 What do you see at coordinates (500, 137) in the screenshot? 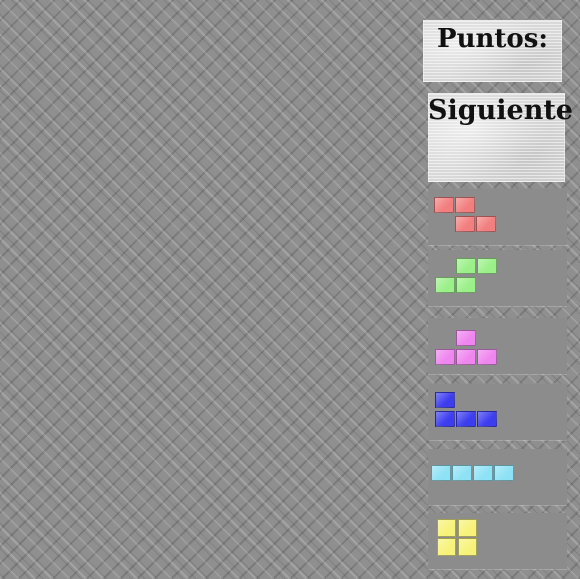
I see `next-piece-panel: Siguiente` at bounding box center [500, 137].